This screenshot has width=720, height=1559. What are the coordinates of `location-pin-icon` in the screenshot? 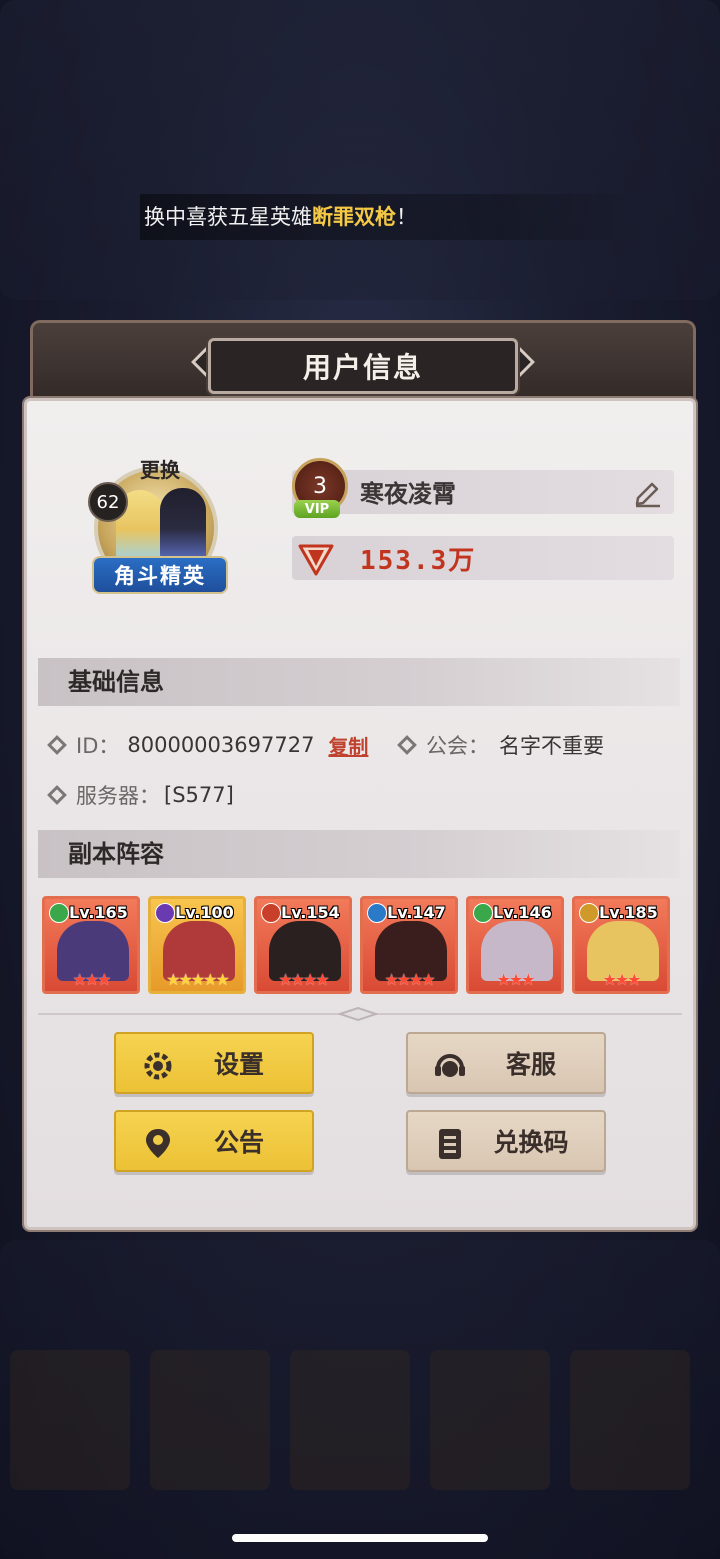 It's located at (158, 1143).